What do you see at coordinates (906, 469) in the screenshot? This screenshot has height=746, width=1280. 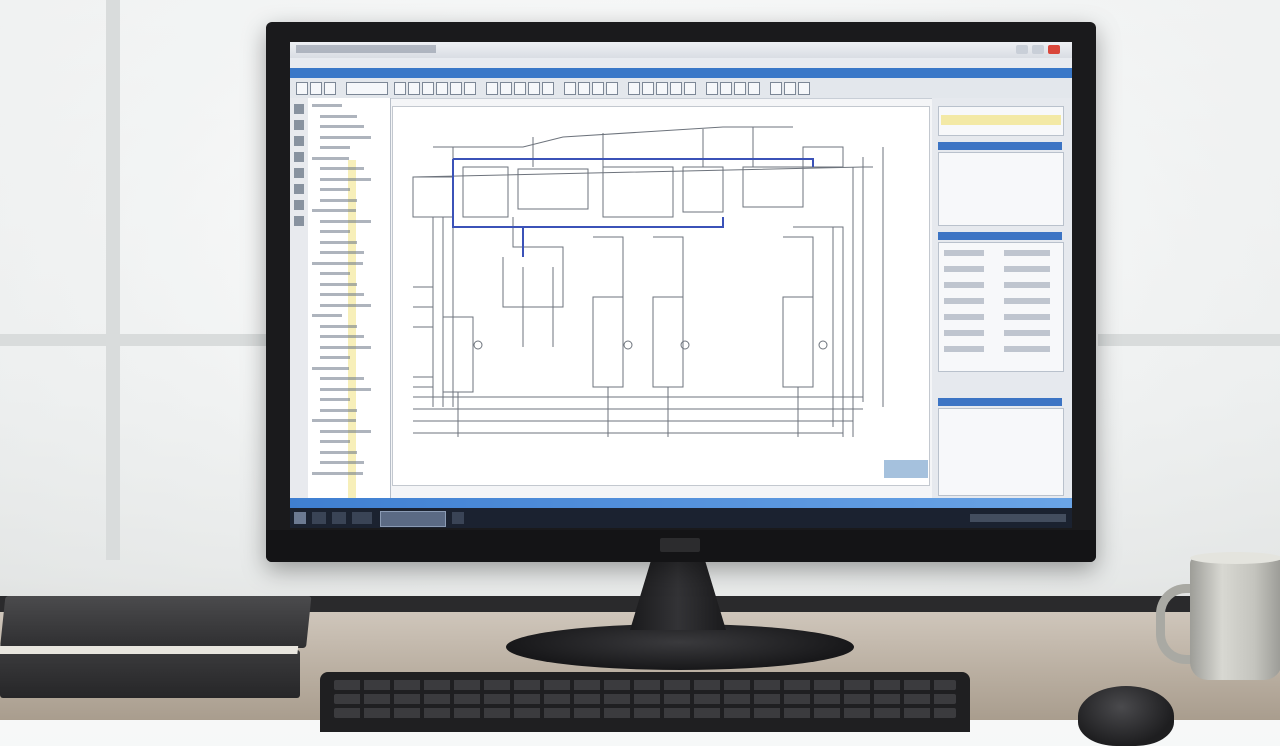 I see `zoom-badge` at bounding box center [906, 469].